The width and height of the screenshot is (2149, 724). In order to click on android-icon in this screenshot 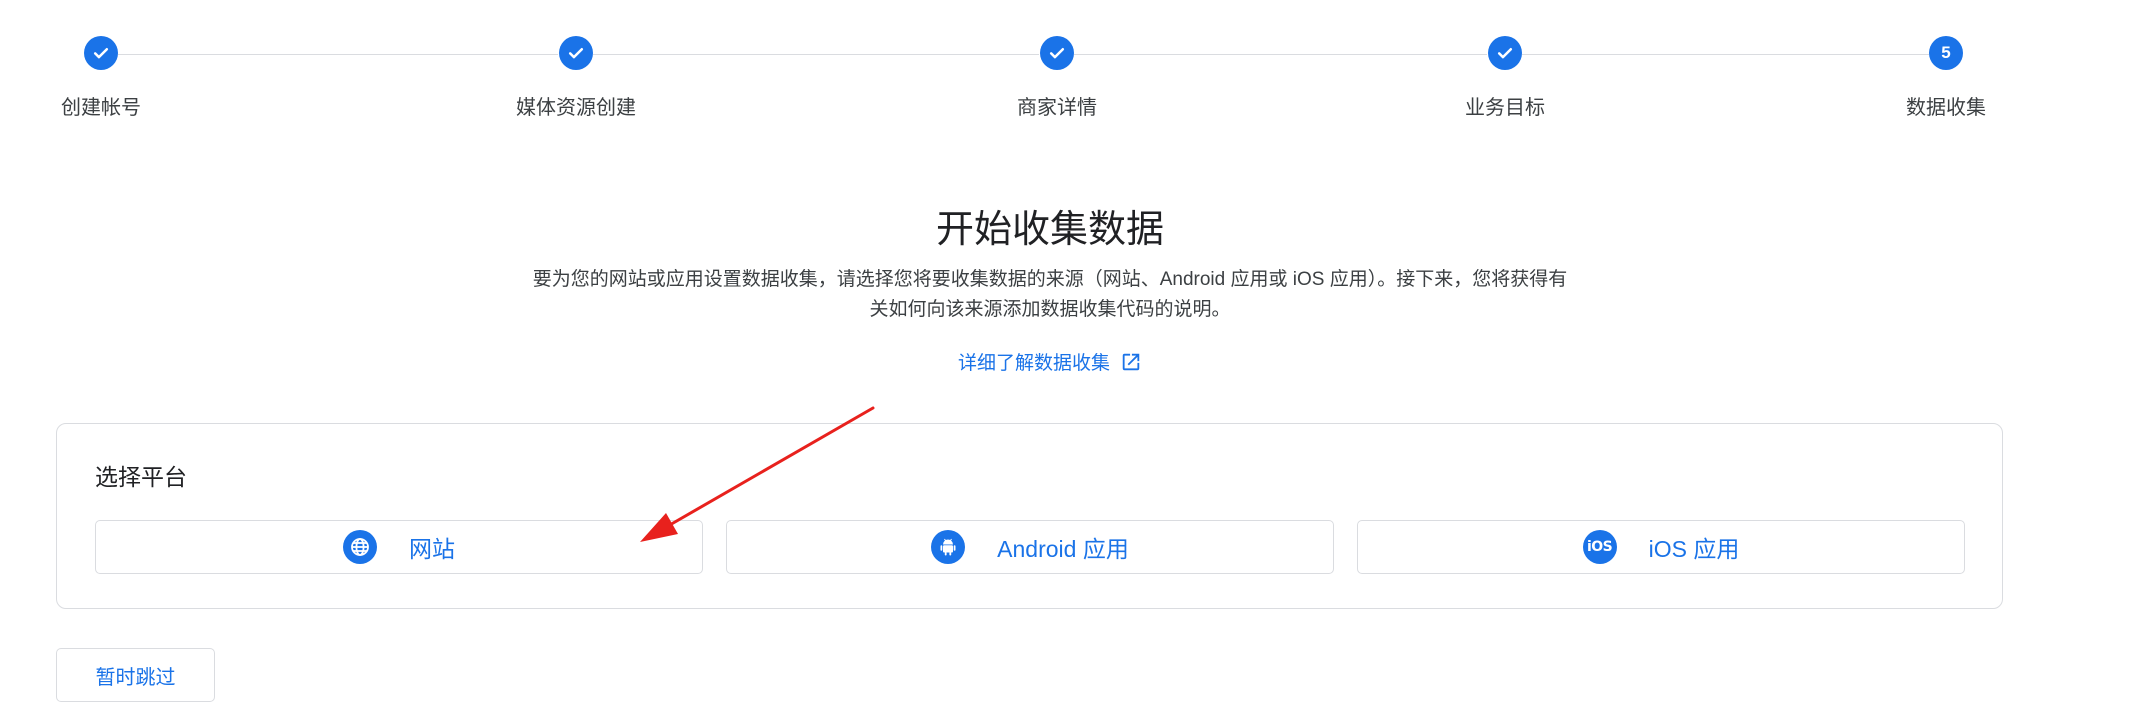, I will do `click(948, 547)`.